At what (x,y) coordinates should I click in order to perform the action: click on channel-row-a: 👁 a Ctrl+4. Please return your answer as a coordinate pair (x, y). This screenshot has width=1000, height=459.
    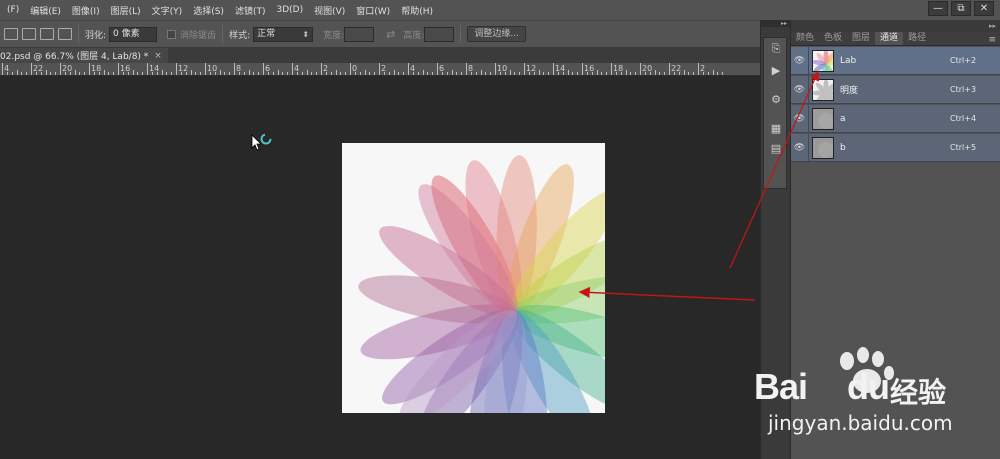
    Looking at the image, I should click on (895, 118).